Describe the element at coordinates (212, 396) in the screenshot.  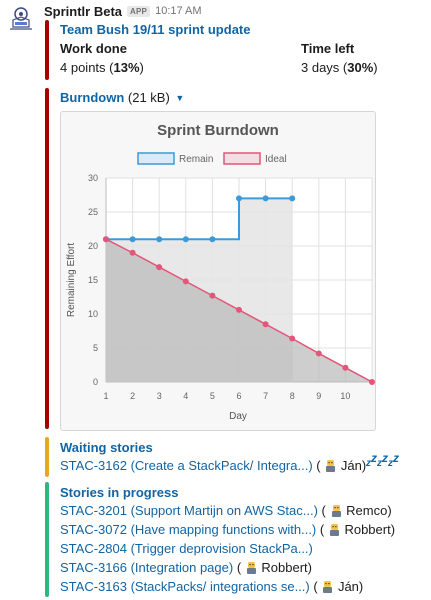
I see `x-tick-label: 5` at that location.